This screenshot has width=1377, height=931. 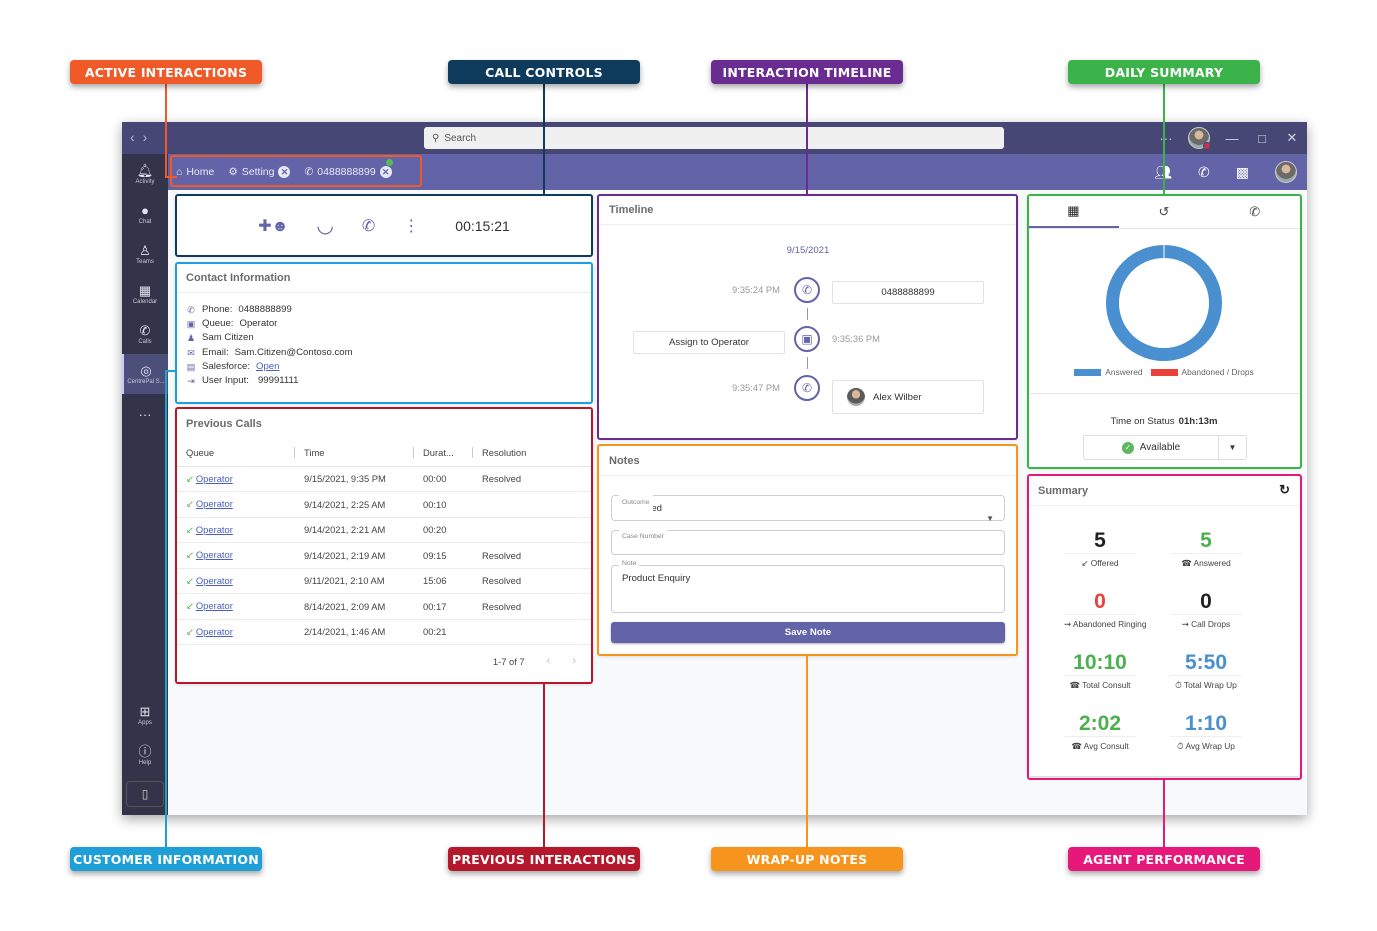 What do you see at coordinates (549, 661) in the screenshot?
I see `prev-page-button: ‹` at bounding box center [549, 661].